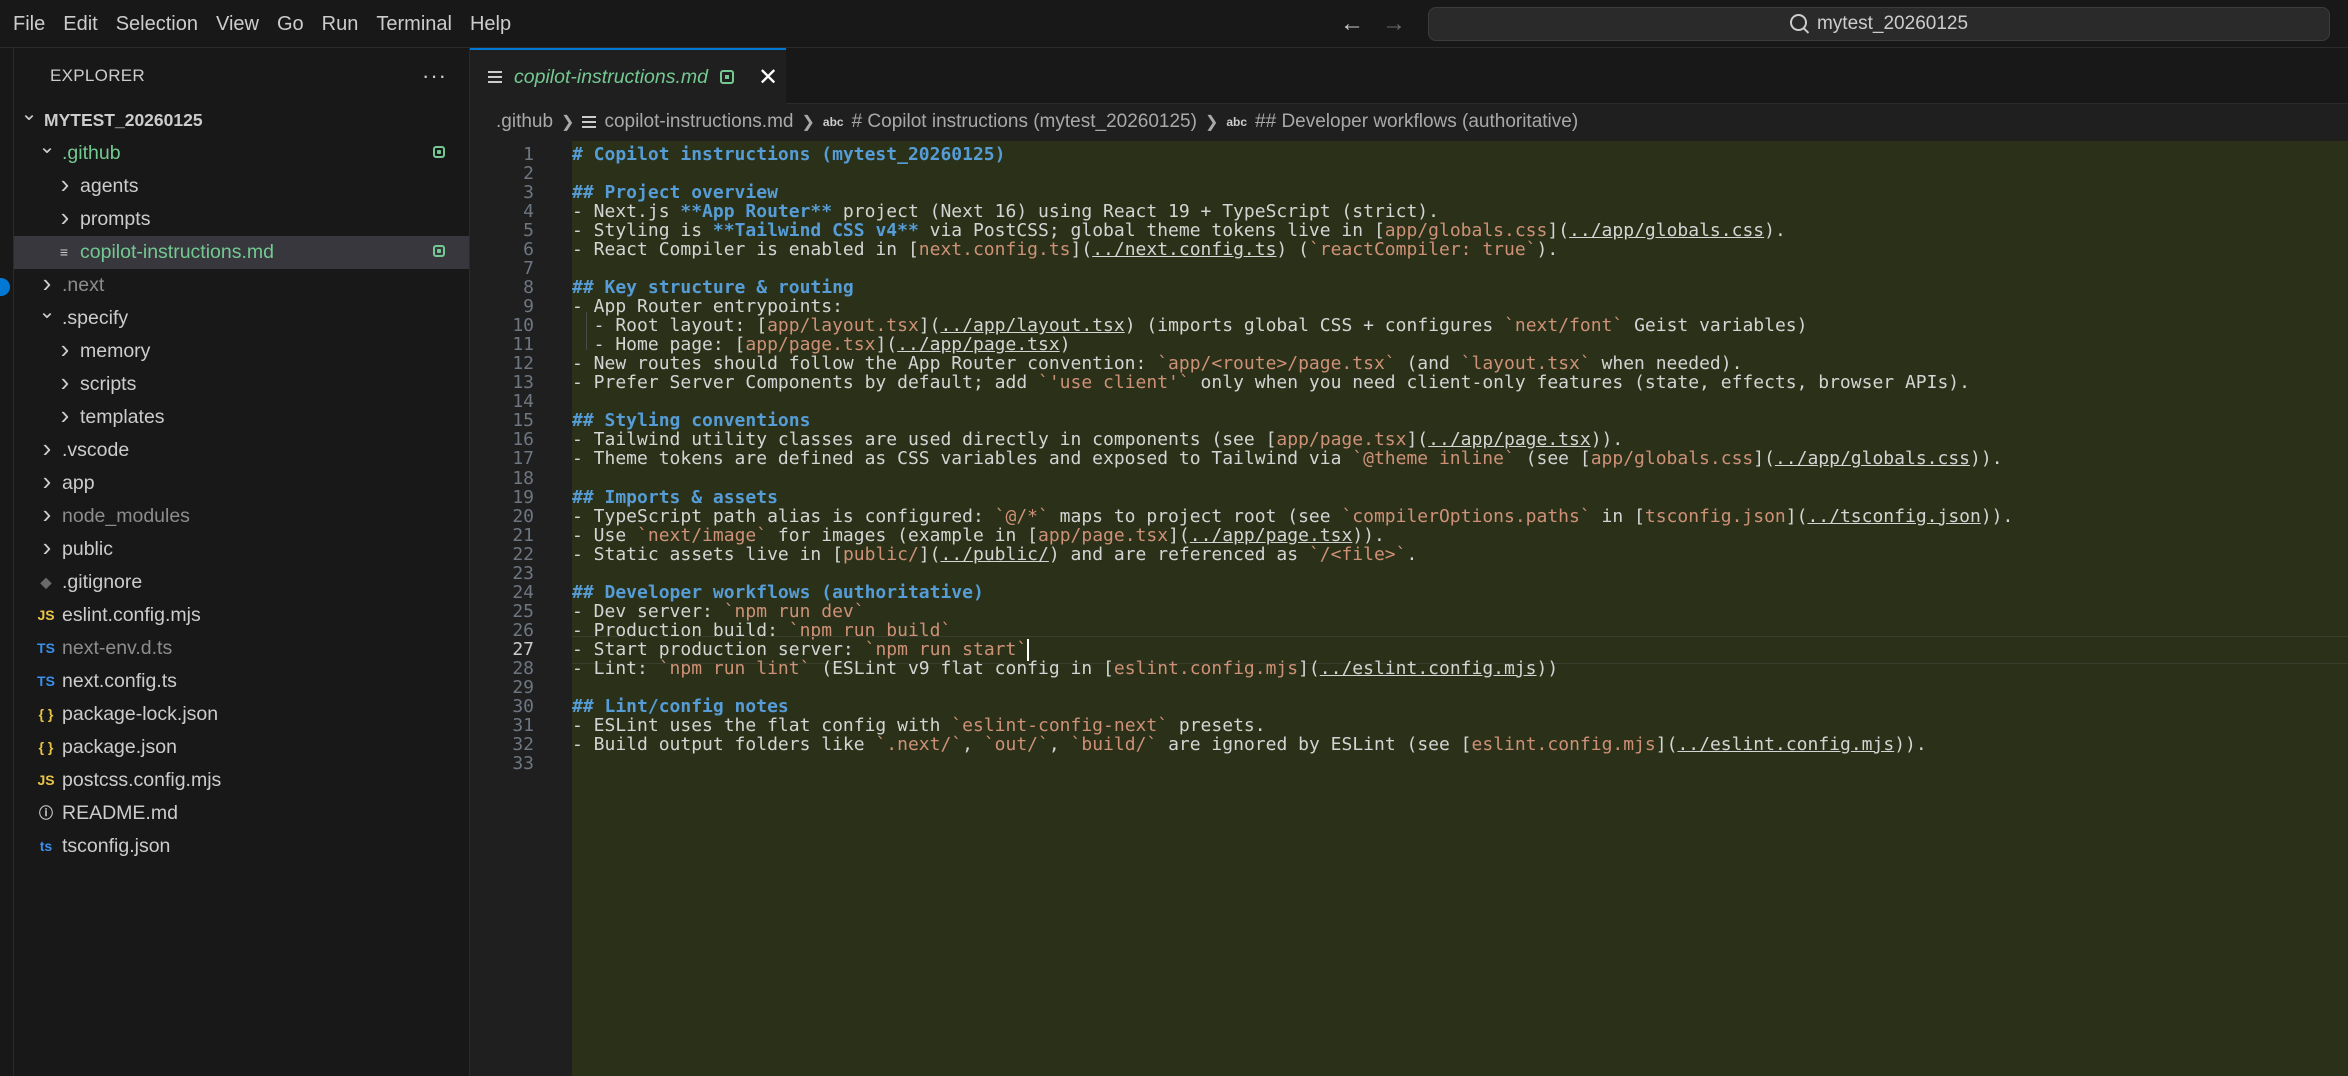 The width and height of the screenshot is (2348, 1076). Describe the element at coordinates (87, 549) in the screenshot. I see `tree-item-label: public` at that location.